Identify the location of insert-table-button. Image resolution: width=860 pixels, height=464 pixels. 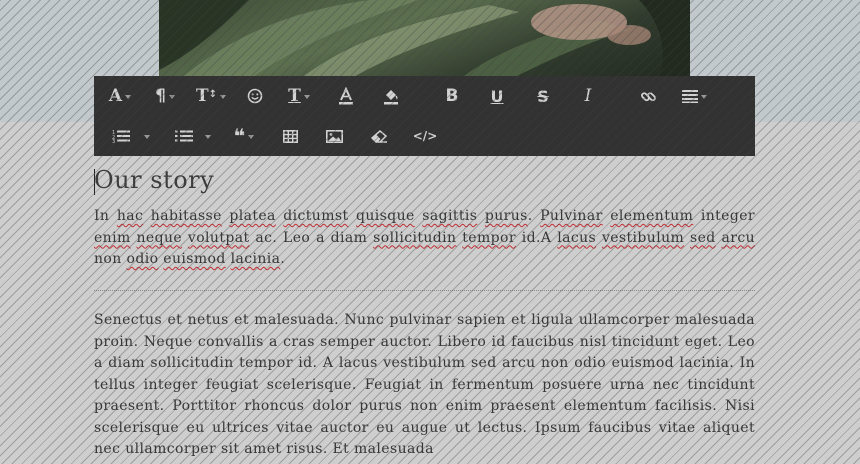
(290, 136).